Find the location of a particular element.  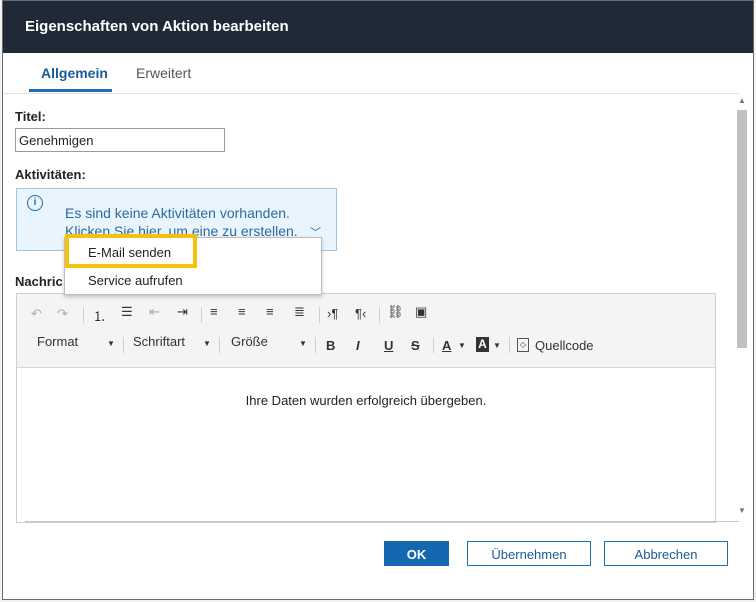

font-select: Schriftart ▼ is located at coordinates (172, 341).